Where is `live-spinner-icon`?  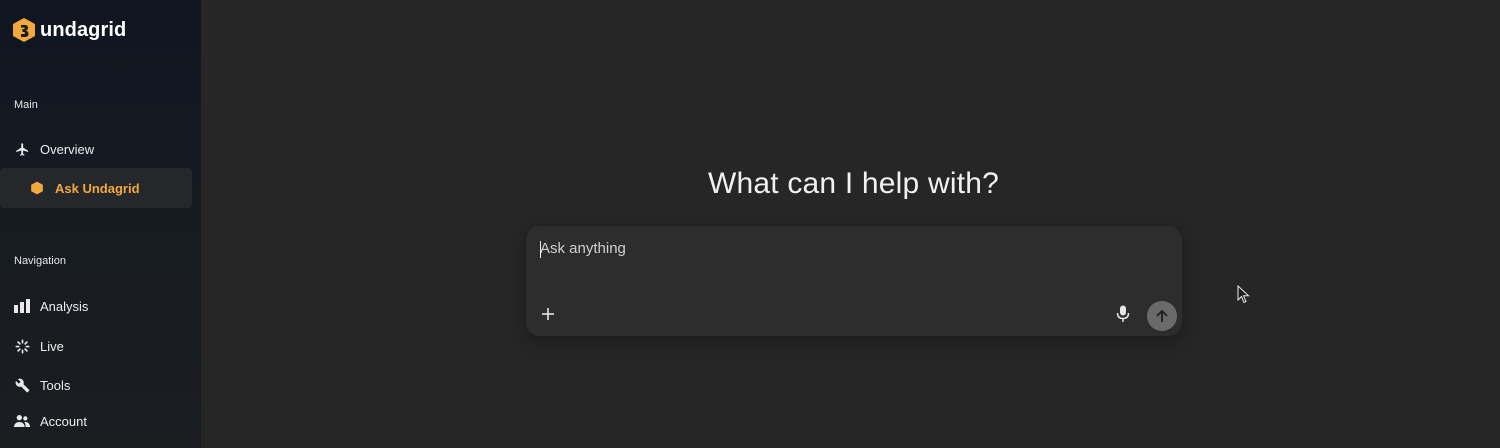
live-spinner-icon is located at coordinates (22, 346).